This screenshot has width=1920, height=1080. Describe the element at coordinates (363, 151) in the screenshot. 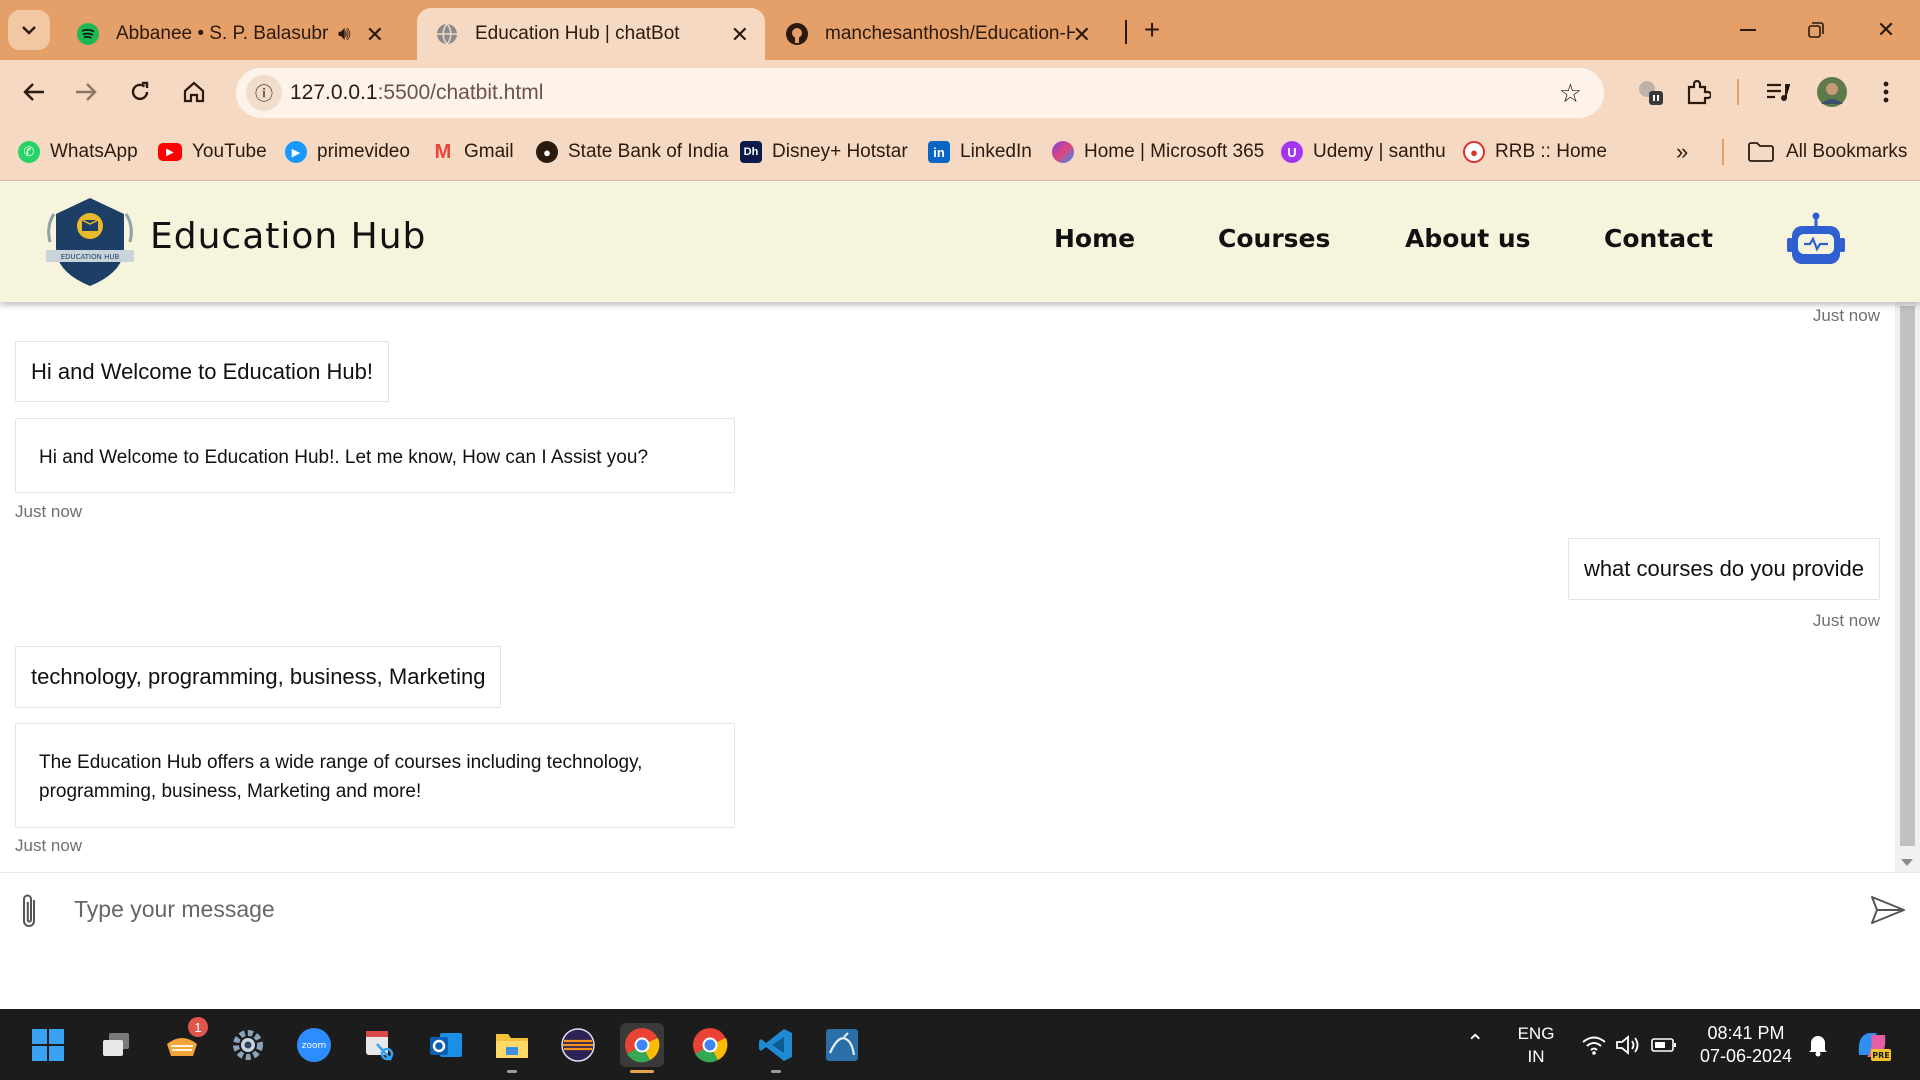

I see `bookmark-label: primevideo` at that location.